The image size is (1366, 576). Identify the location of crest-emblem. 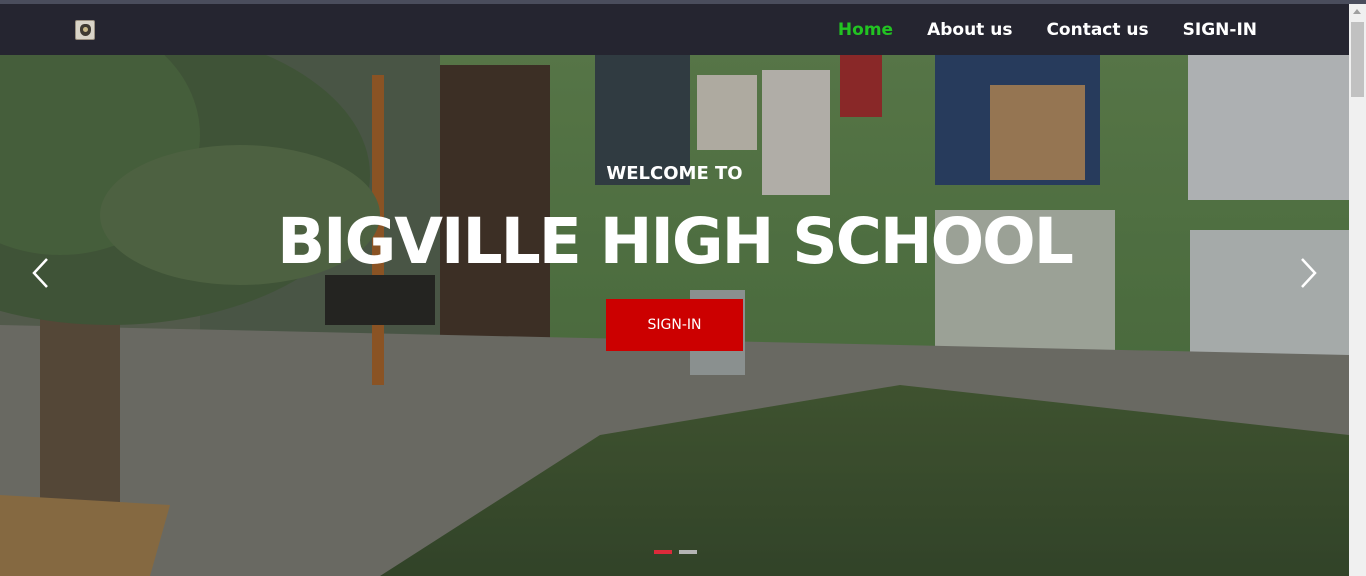
(85, 30).